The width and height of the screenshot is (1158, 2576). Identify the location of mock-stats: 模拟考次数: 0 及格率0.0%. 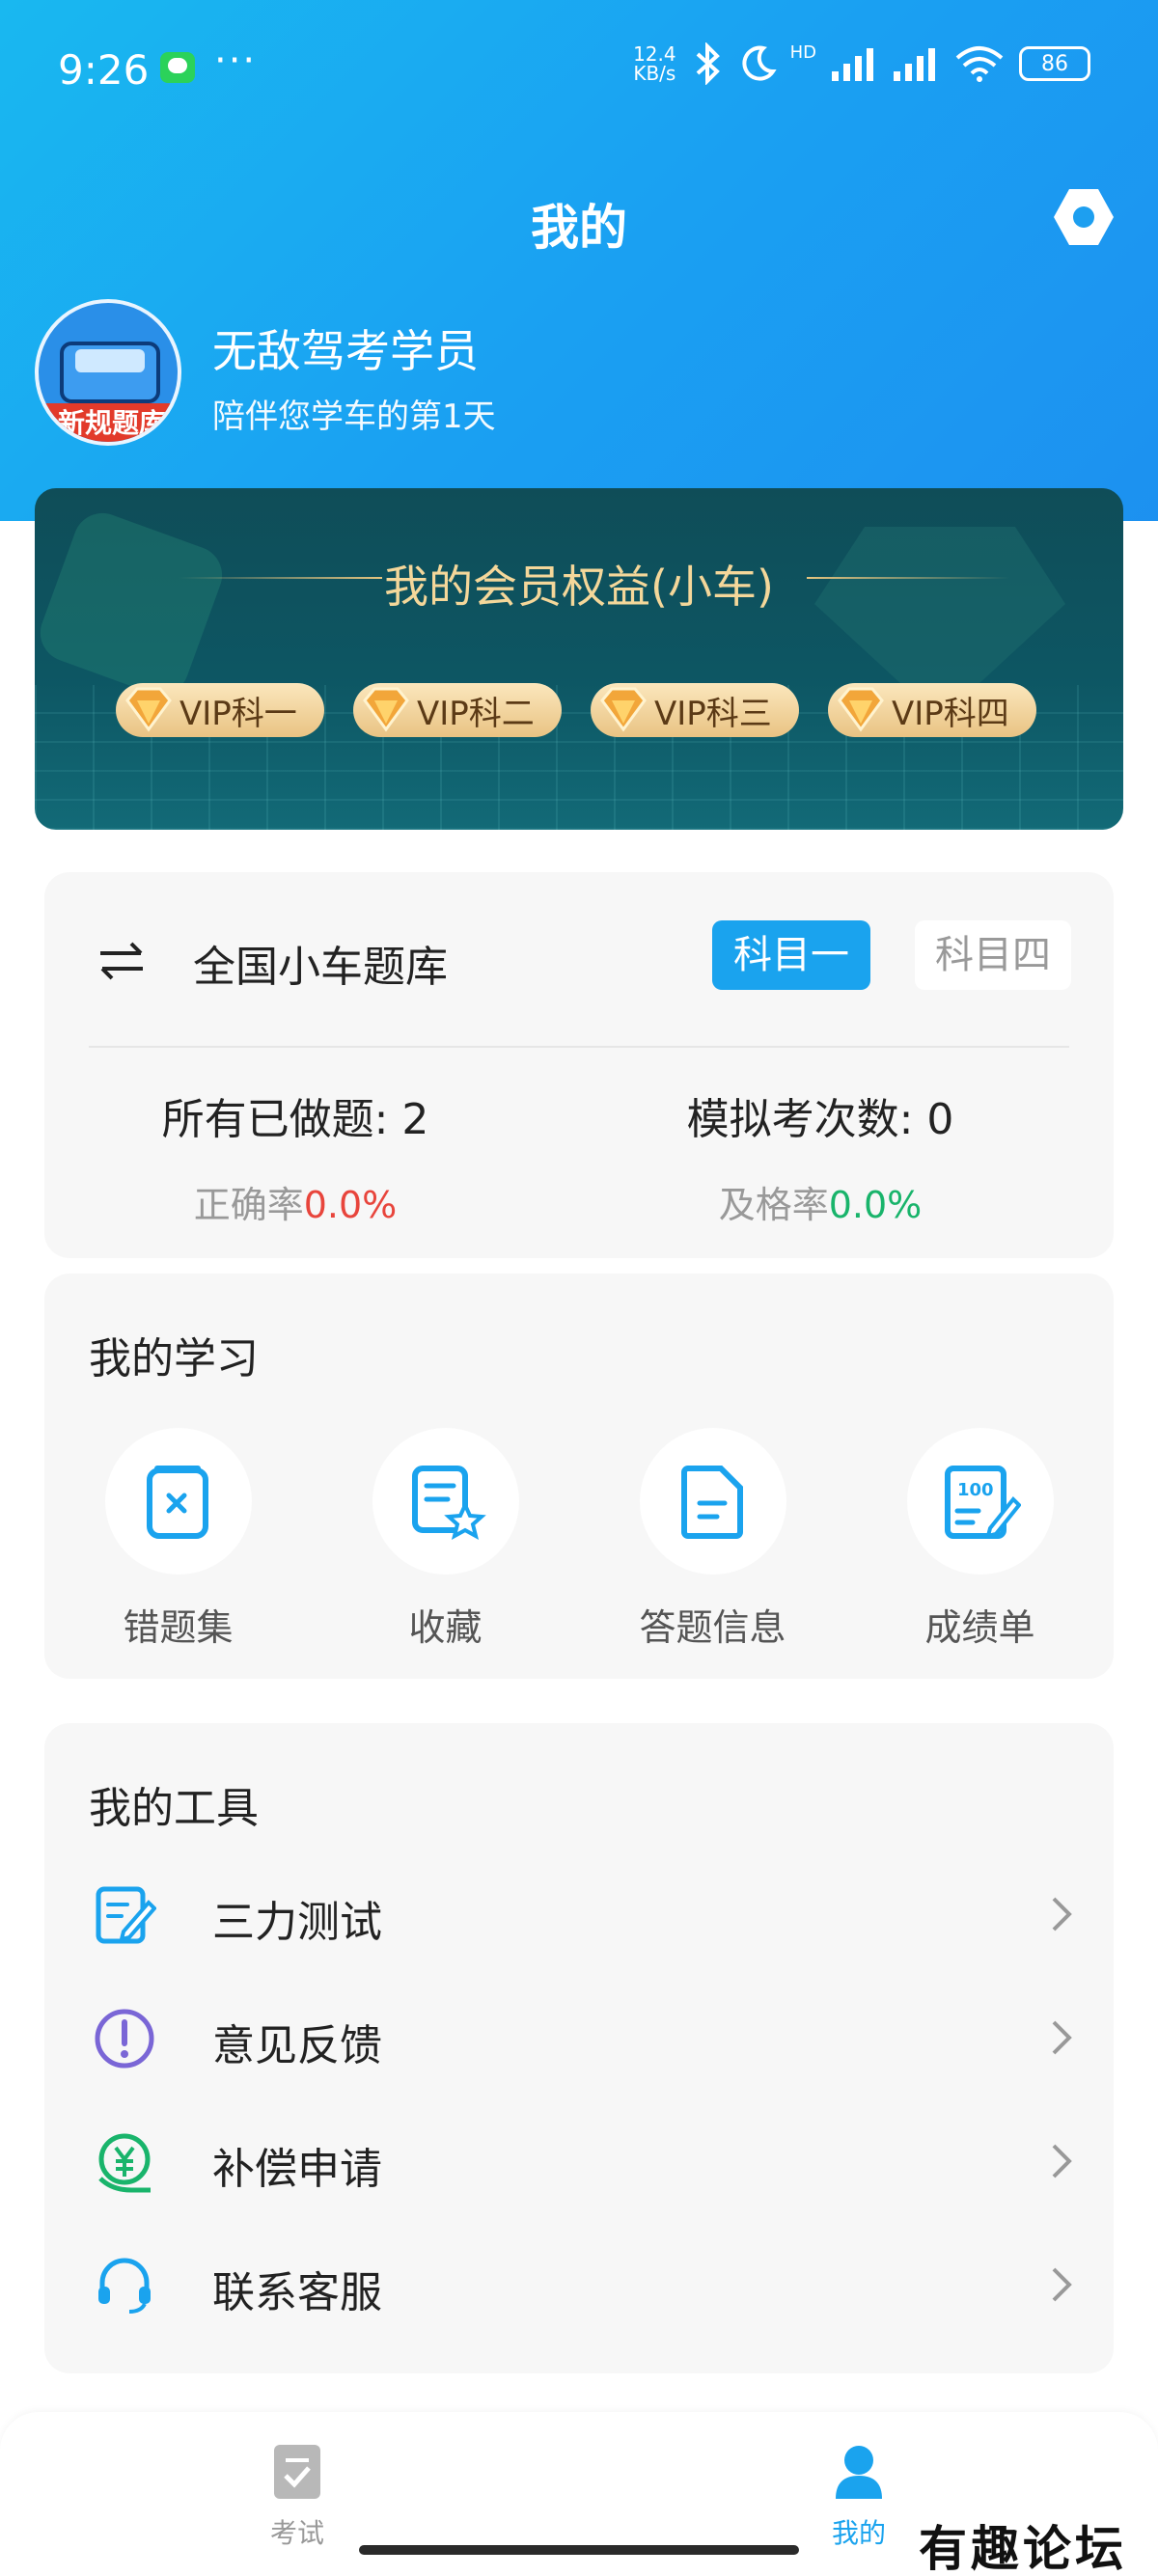
(820, 1156).